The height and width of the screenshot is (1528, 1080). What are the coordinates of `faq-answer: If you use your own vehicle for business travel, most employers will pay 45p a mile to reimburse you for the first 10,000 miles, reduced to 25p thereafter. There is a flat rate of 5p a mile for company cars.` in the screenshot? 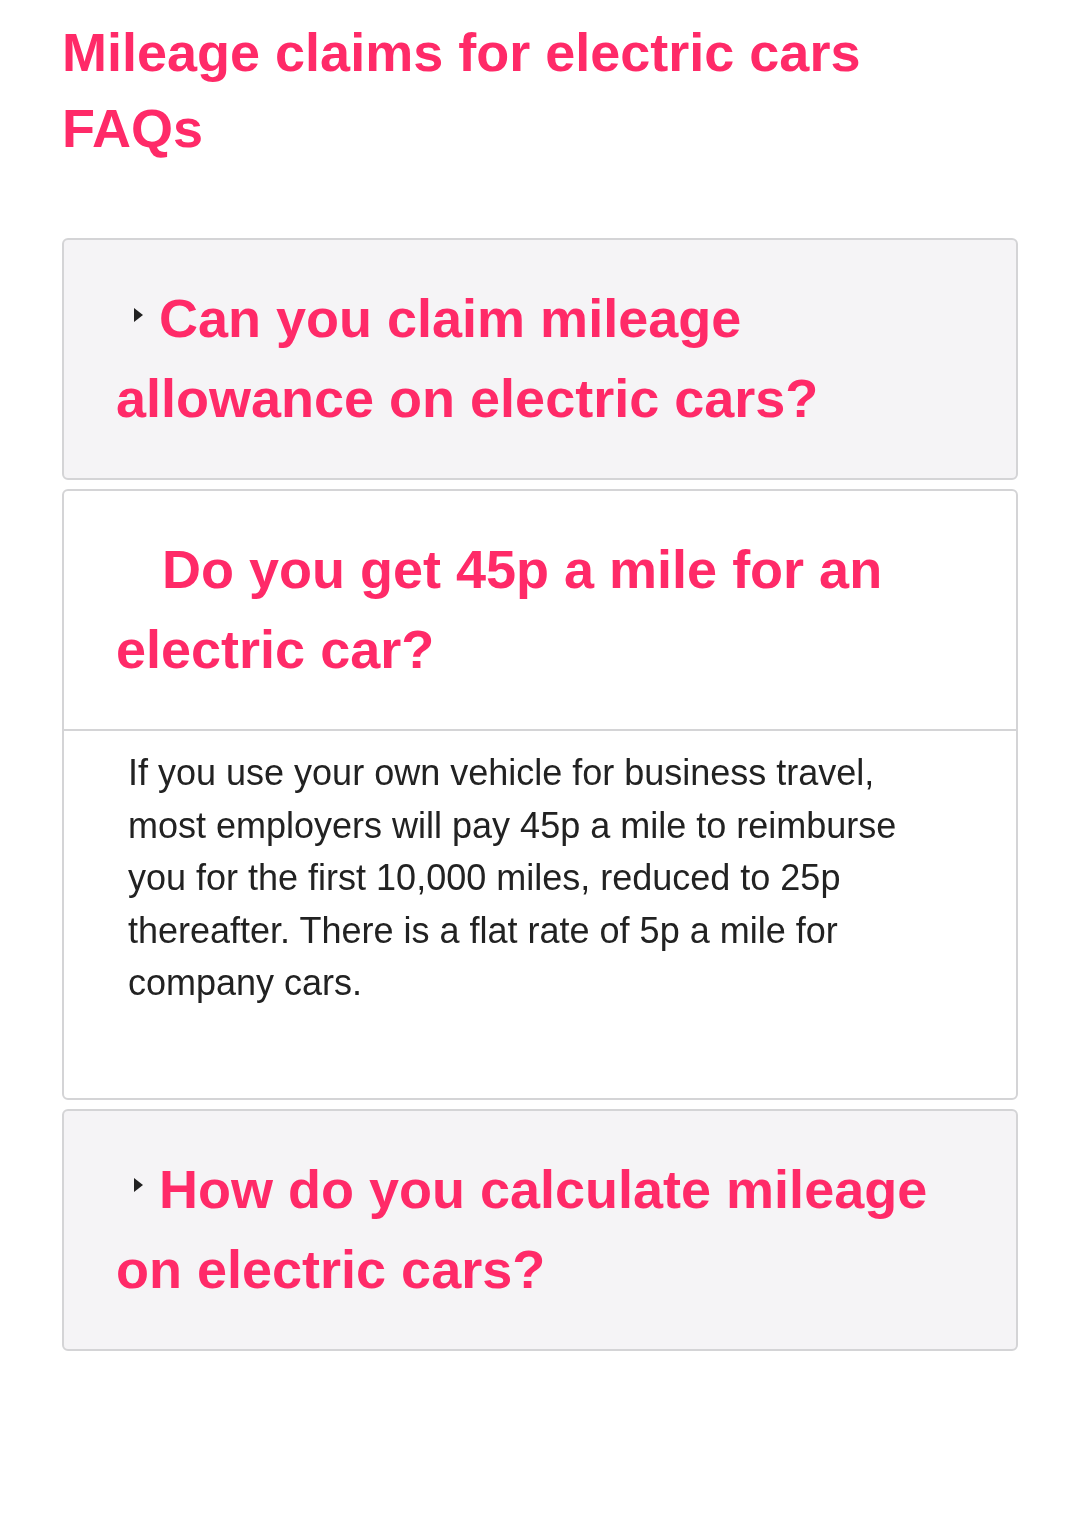 It's located at (513, 878).